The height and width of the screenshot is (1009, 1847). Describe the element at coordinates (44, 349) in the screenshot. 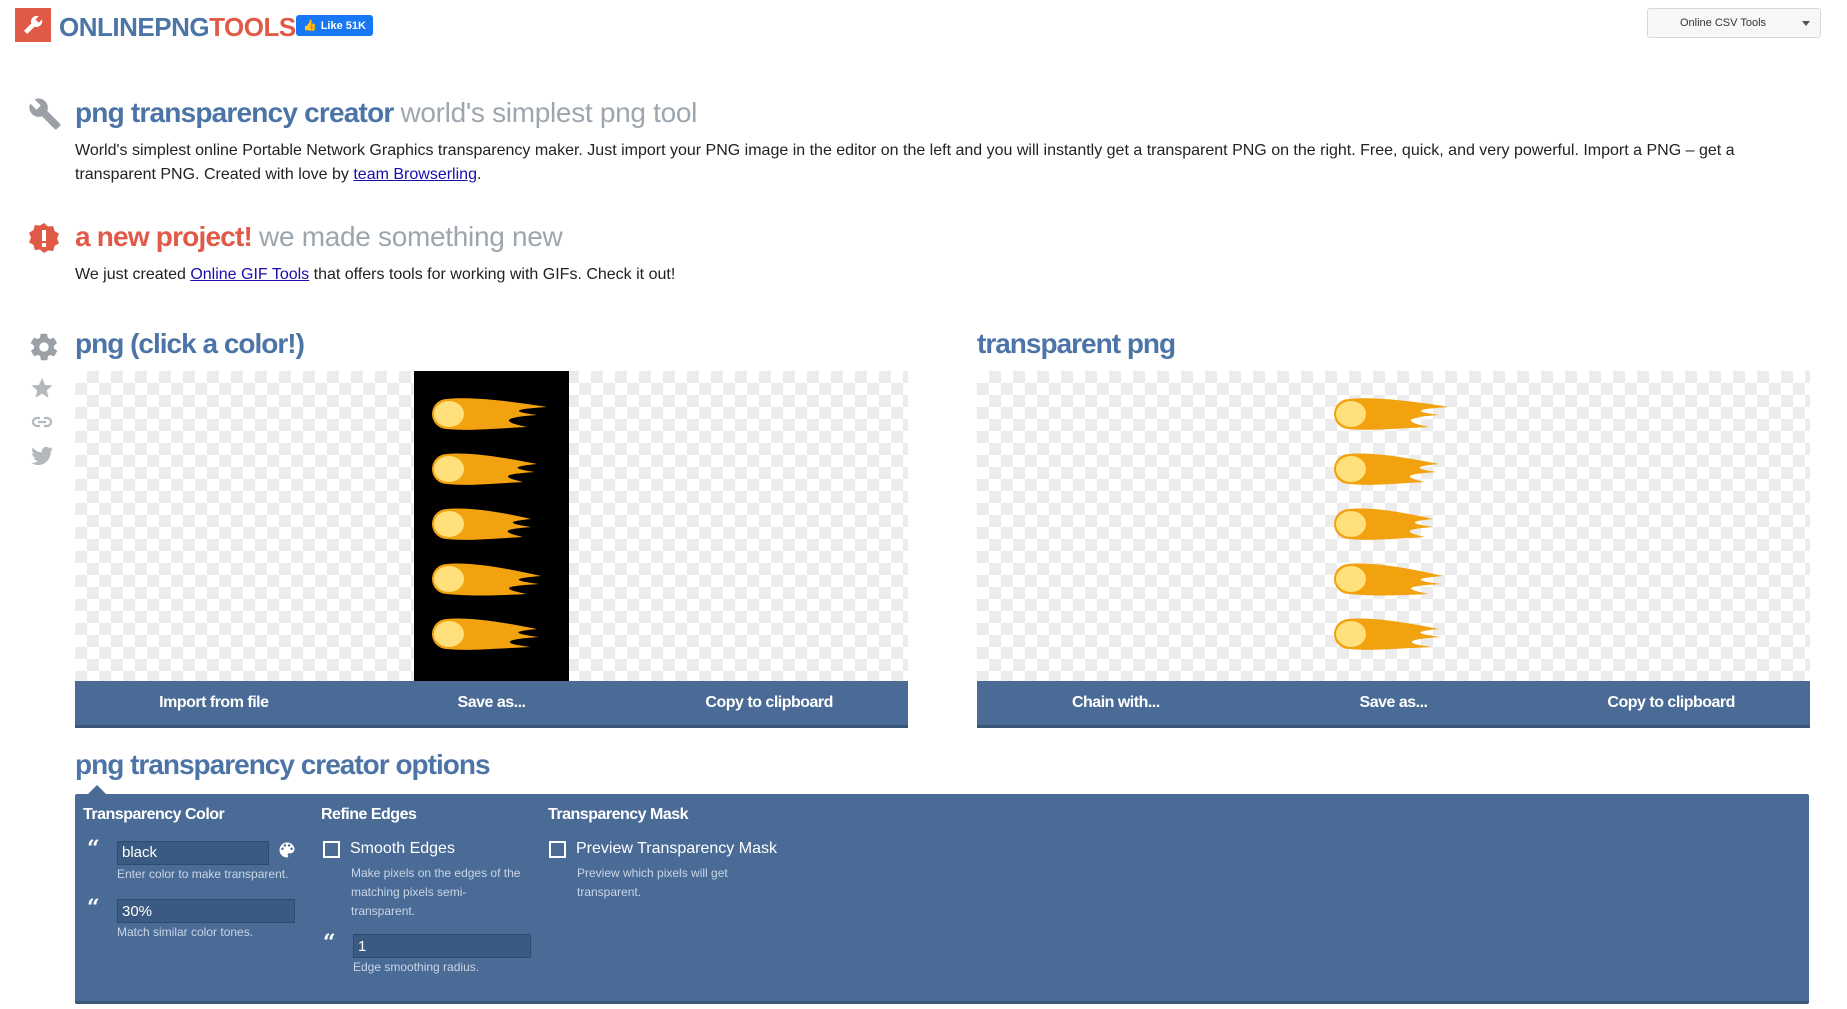

I see `gear-icon` at that location.